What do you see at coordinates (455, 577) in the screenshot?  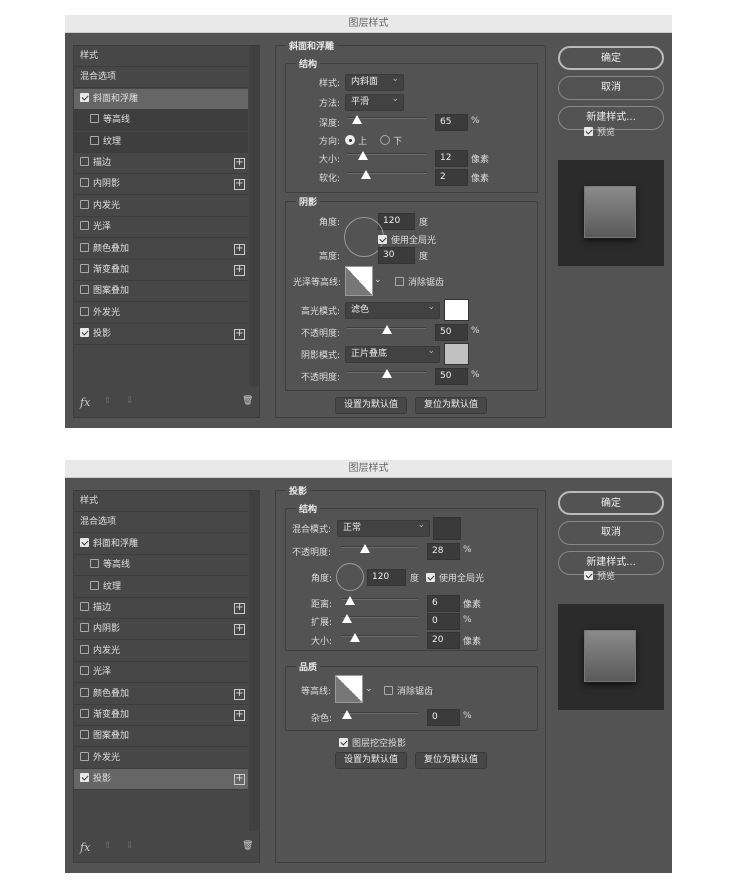 I see `global-light-checkbox: 使用全局光` at bounding box center [455, 577].